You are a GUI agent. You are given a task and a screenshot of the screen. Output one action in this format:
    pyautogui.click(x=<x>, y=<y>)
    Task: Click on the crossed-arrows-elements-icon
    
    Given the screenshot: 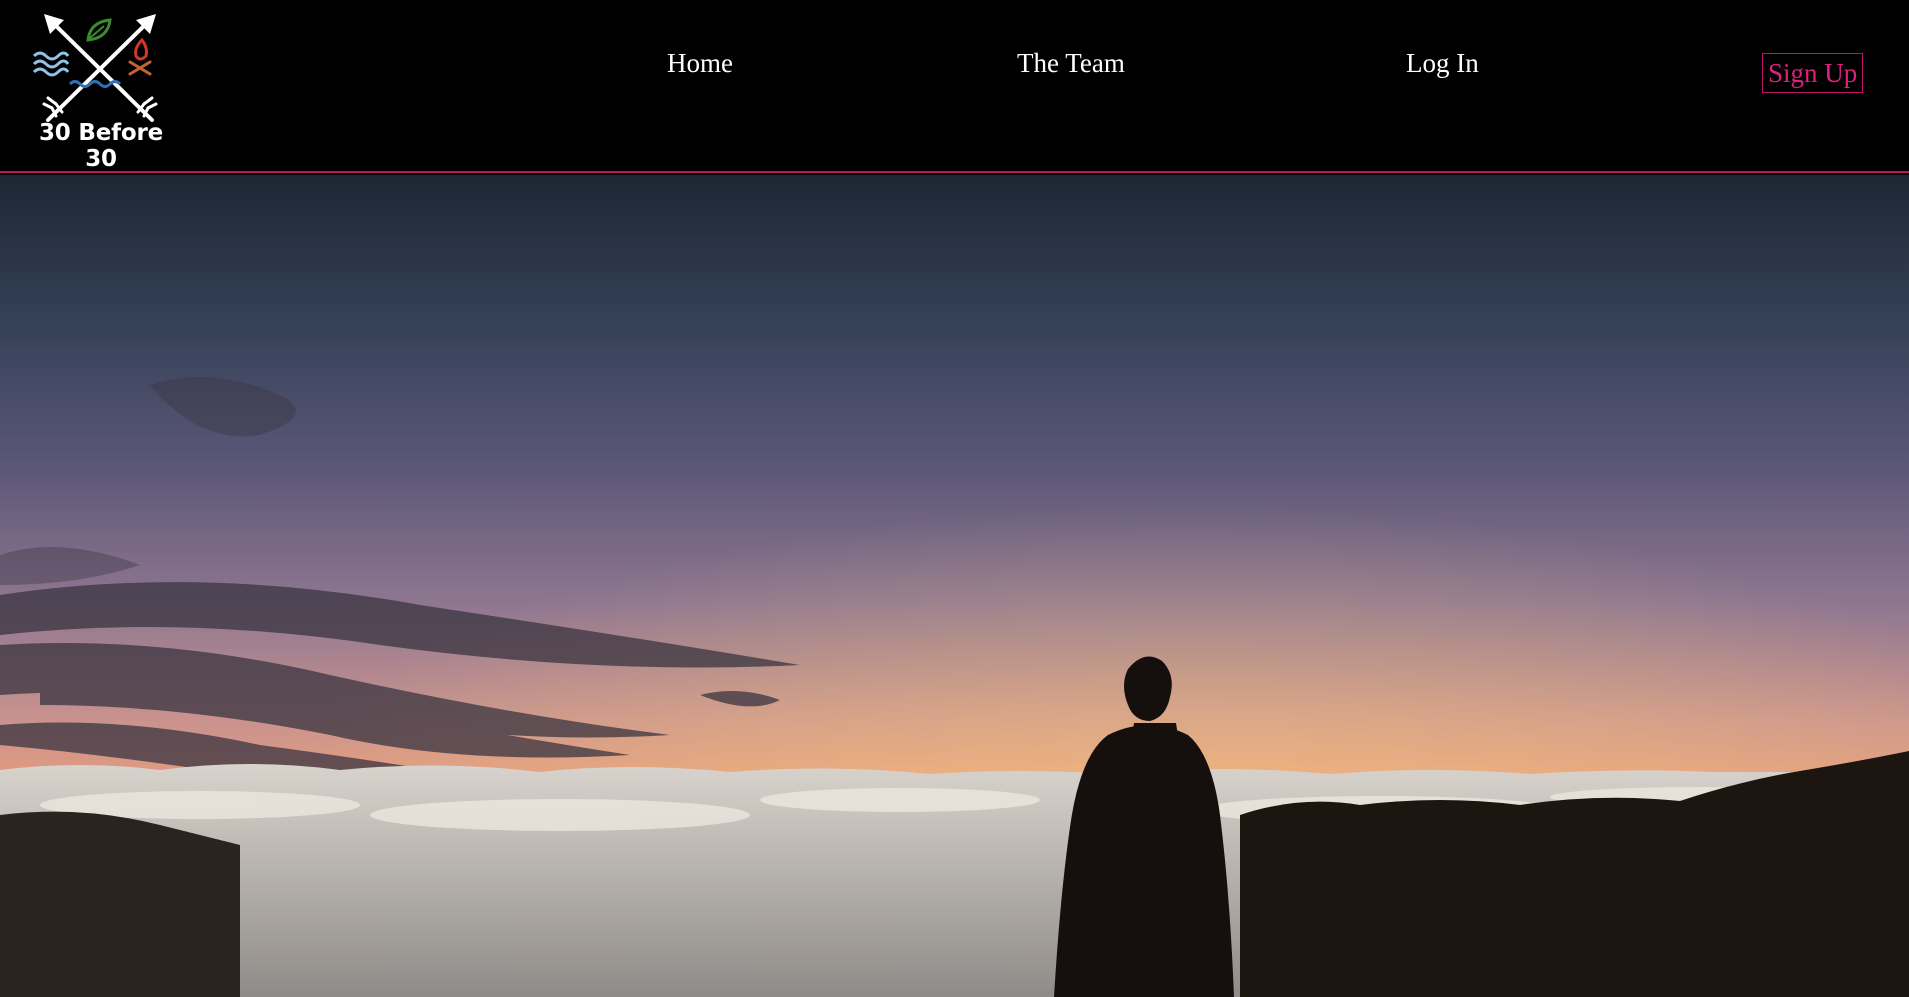 What is the action you would take?
    pyautogui.click(x=95, y=68)
    